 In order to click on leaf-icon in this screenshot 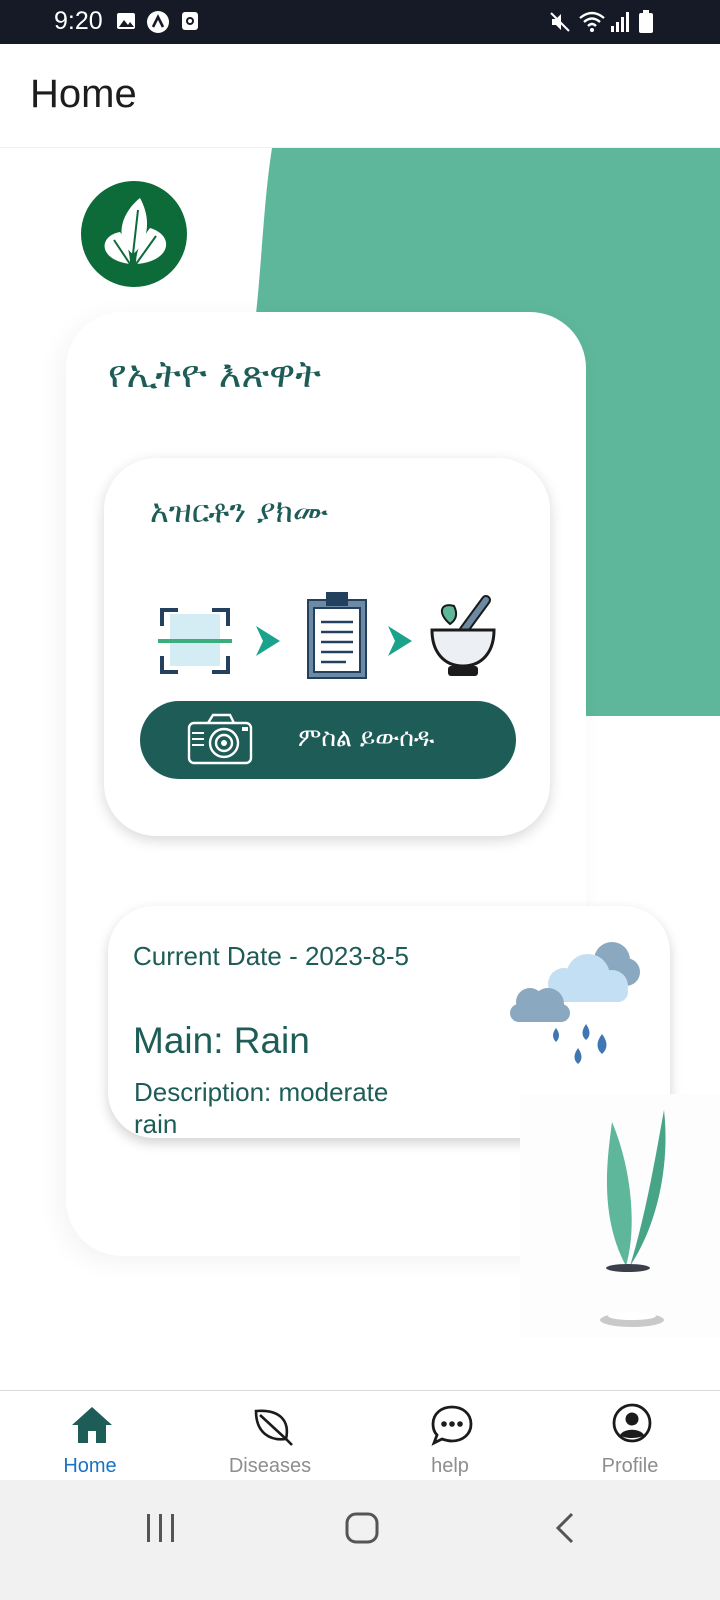, I will do `click(272, 1427)`.